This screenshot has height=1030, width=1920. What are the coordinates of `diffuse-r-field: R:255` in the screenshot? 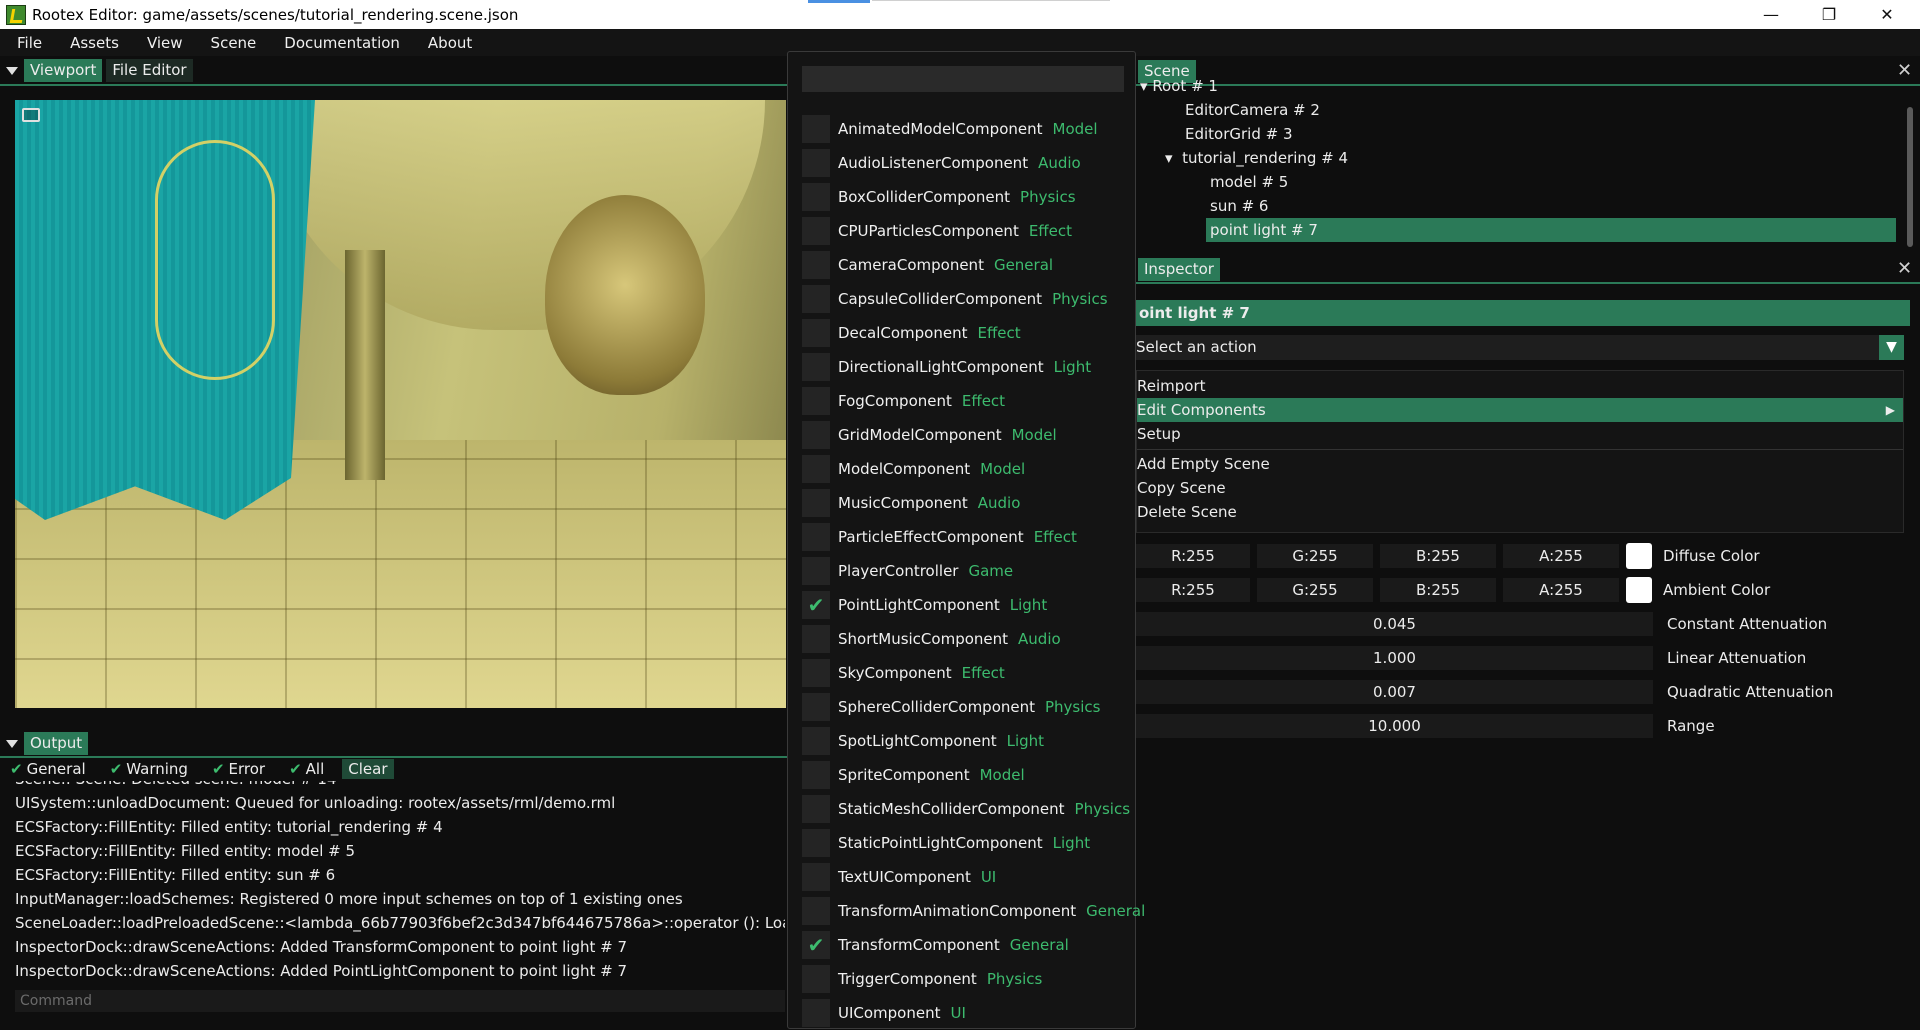 It's located at (1193, 556).